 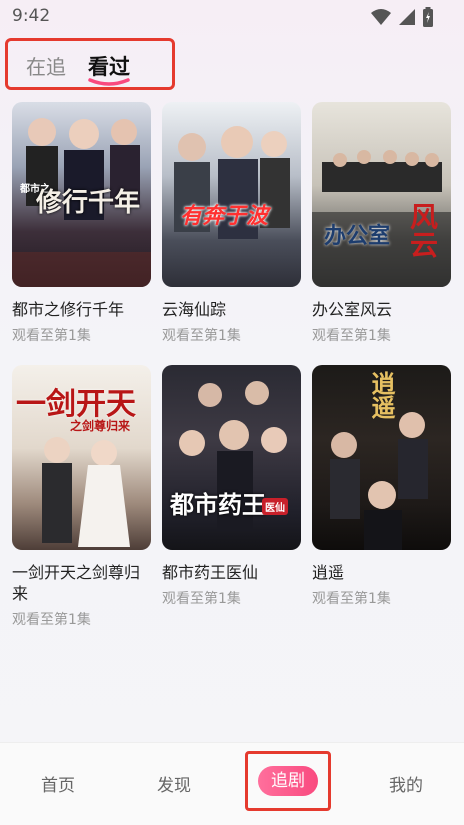 I want to click on signal-icon, so click(x=407, y=19).